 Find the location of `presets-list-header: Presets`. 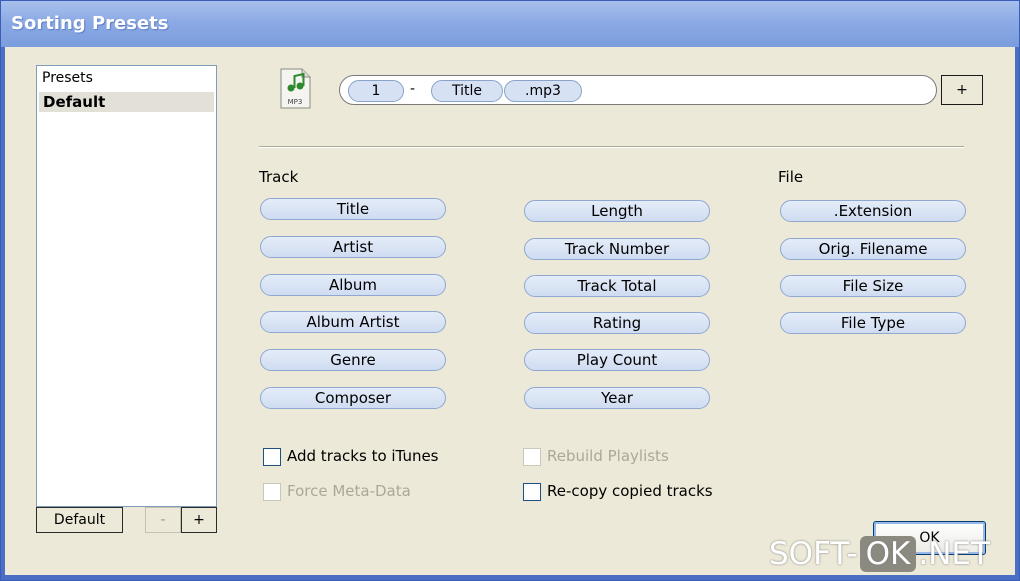

presets-list-header: Presets is located at coordinates (67, 78).